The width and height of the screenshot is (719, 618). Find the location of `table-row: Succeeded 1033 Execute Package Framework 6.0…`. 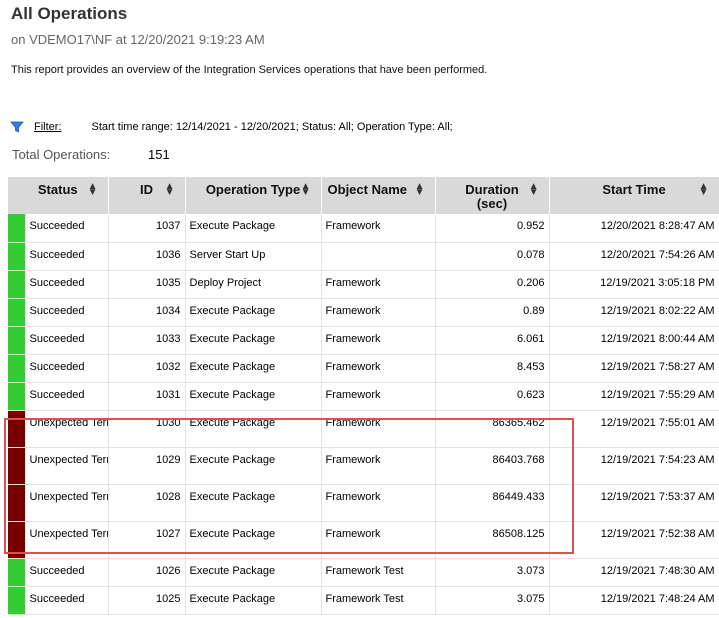

table-row: Succeeded 1033 Execute Package Framework 6.0… is located at coordinates (363, 340).